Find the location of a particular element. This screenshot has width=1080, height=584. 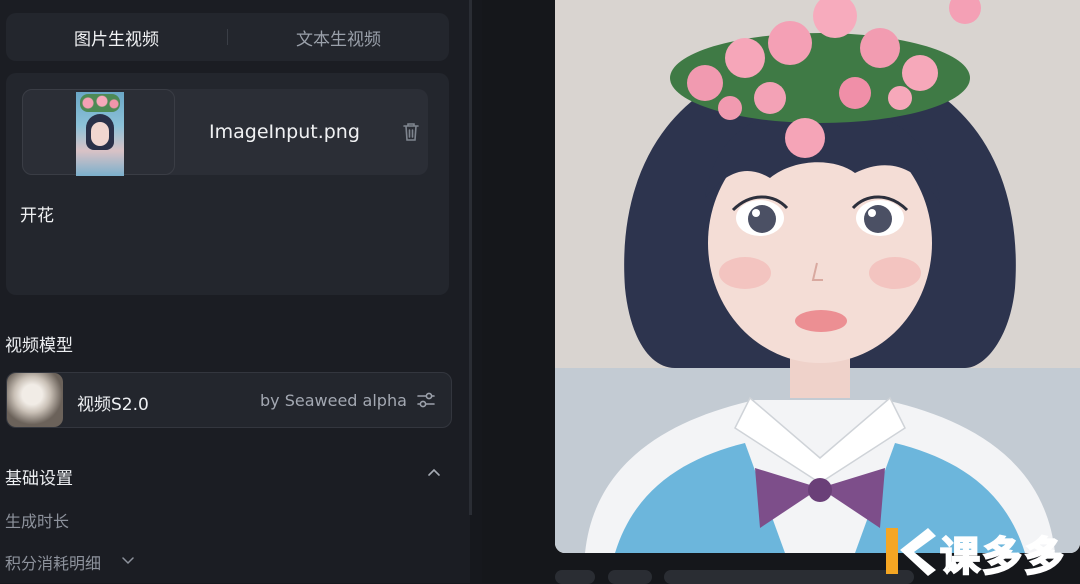

duration-label: 生成时长 is located at coordinates (37, 521).